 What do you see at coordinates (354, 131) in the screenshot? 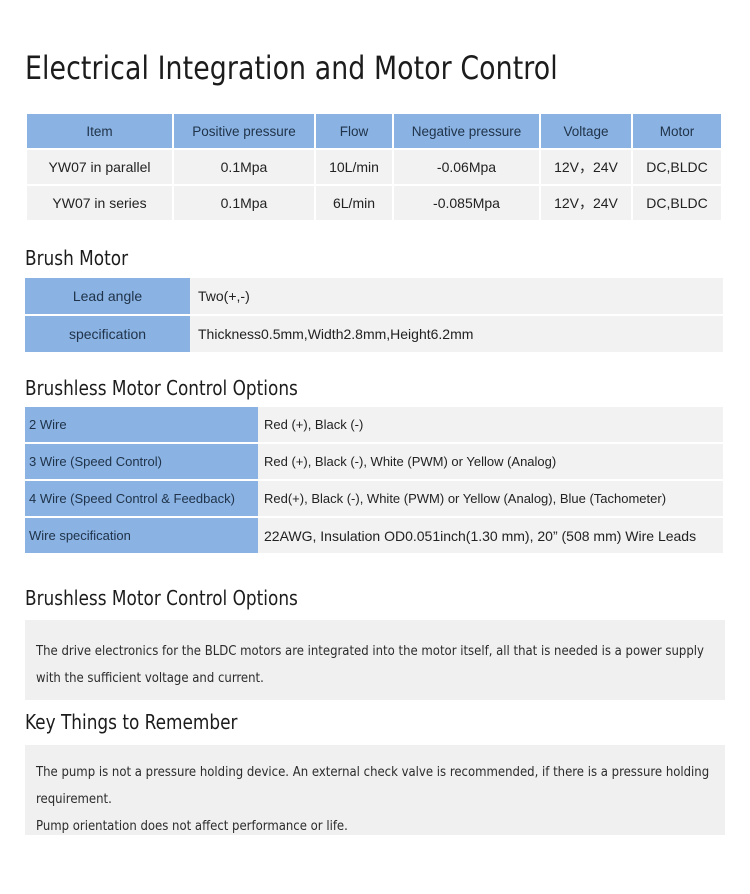
I see `spec-header-flow: Flow` at bounding box center [354, 131].